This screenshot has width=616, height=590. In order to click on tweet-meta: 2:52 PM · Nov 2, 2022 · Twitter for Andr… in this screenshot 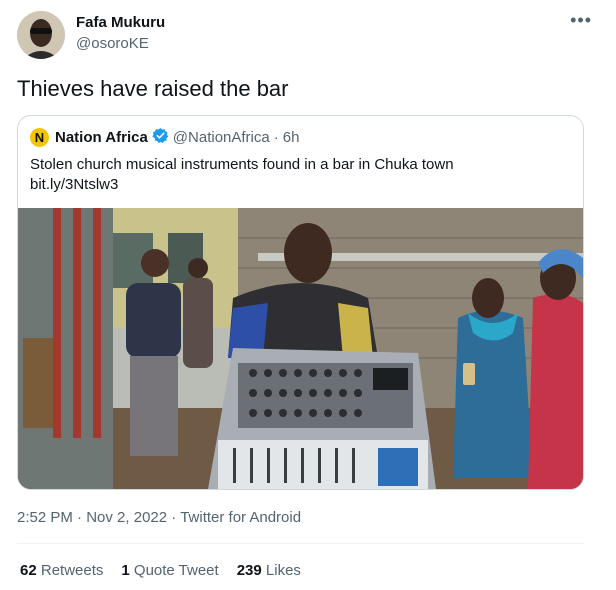, I will do `click(159, 517)`.